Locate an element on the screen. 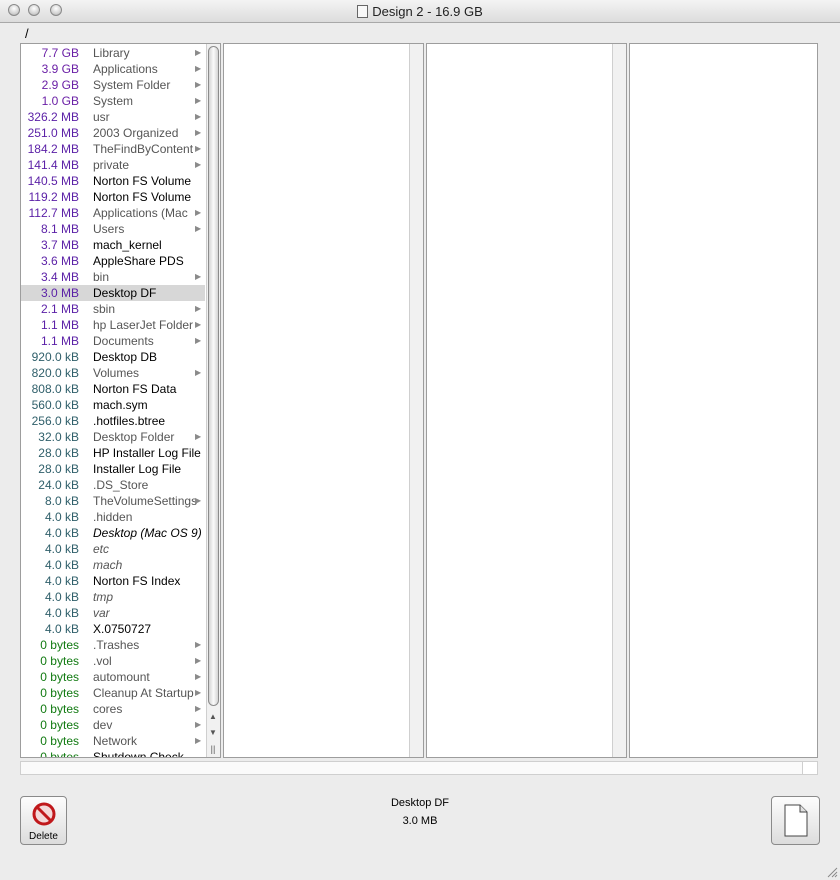 This screenshot has width=840, height=880. list-item: 0 bytes .Trashes ▶ is located at coordinates (113, 645).